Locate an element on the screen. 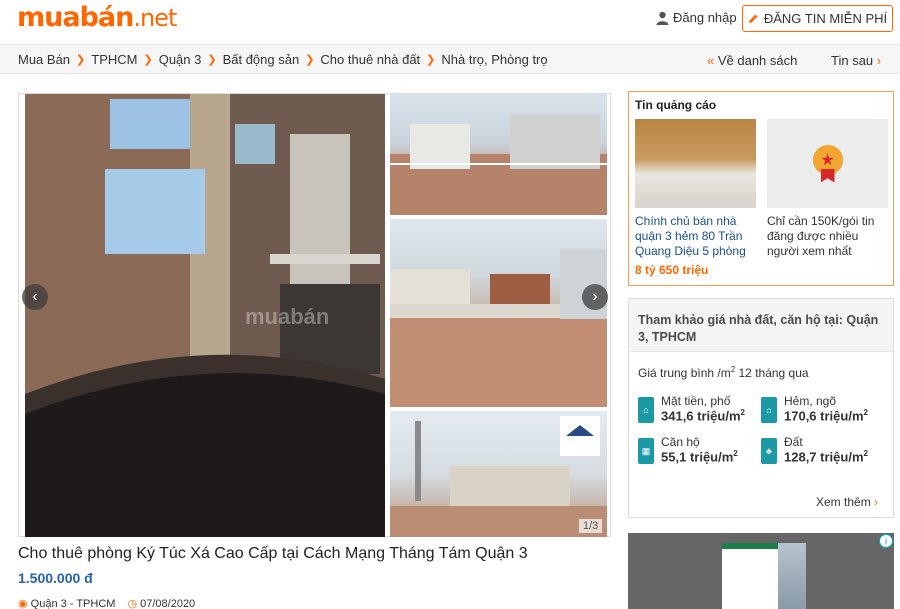 The image size is (900, 609). listing-price: 1.500.000 đ is located at coordinates (55, 578).